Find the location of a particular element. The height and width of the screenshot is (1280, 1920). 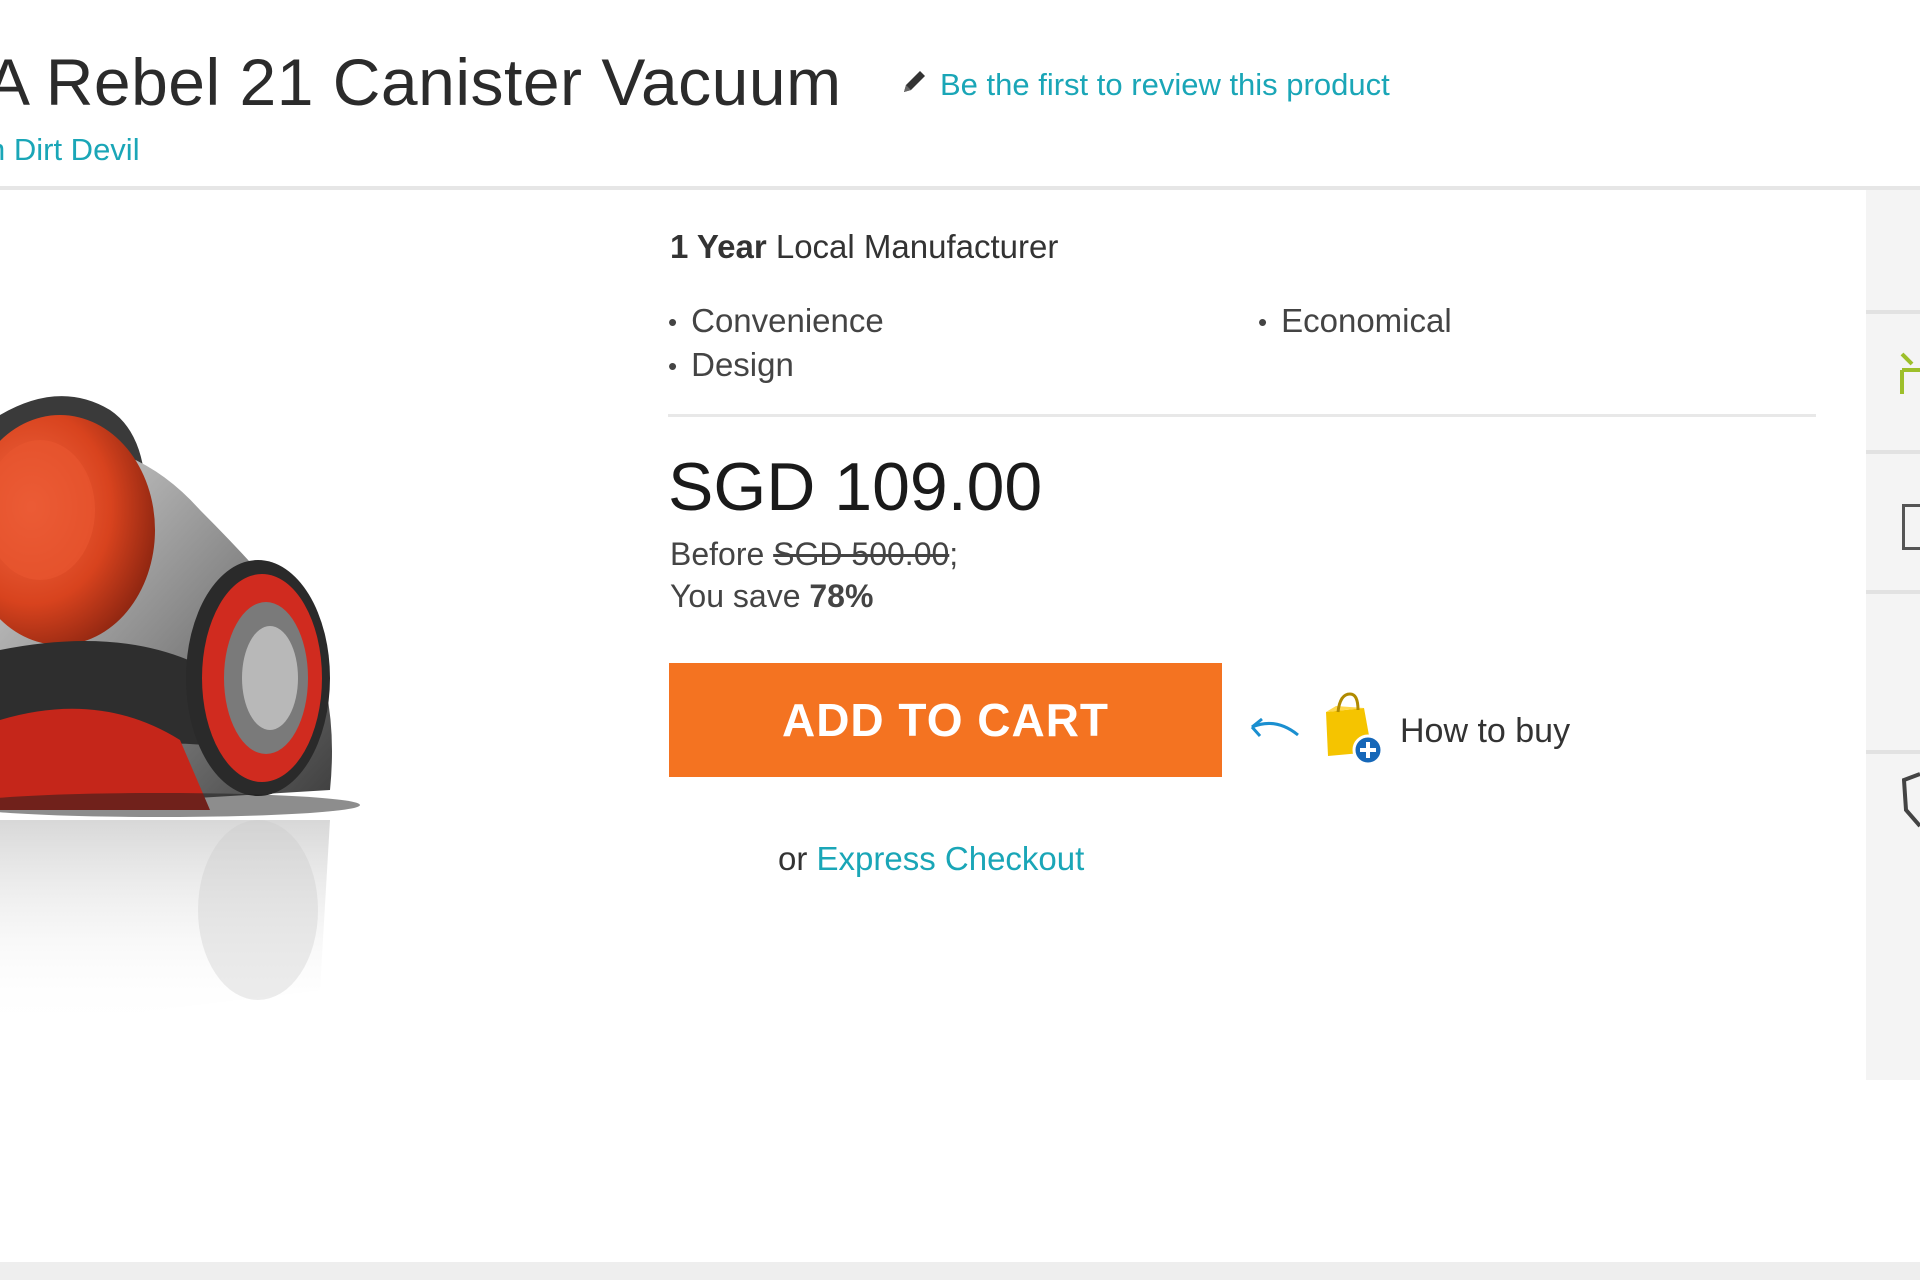

footer-strip is located at coordinates (960, 1271).